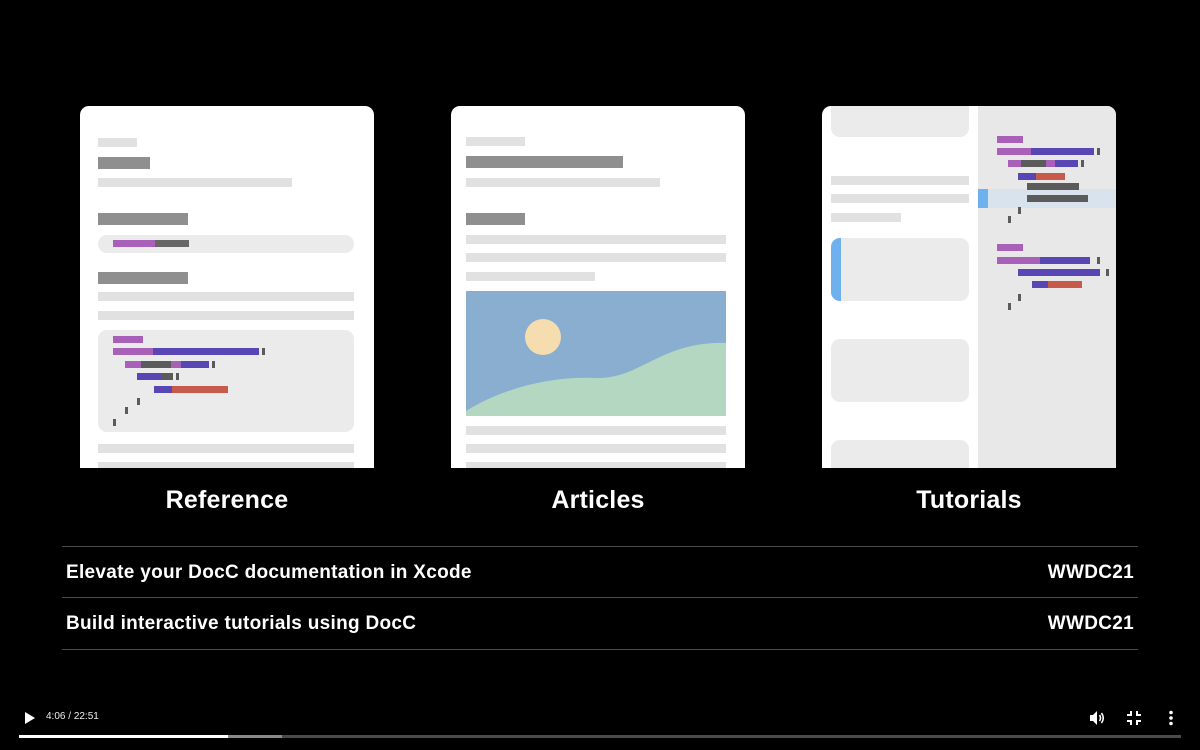 The height and width of the screenshot is (750, 1200). Describe the element at coordinates (227, 500) in the screenshot. I see `reference-caption: Reference` at that location.